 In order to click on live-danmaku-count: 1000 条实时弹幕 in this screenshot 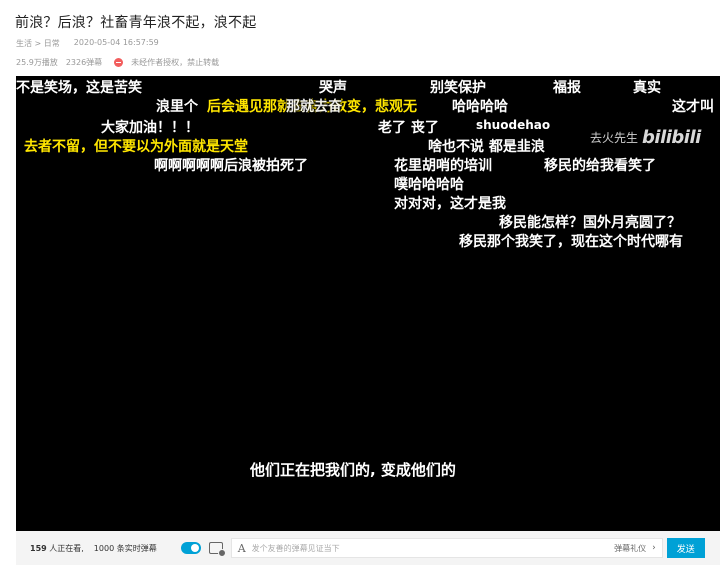, I will do `click(125, 548)`.